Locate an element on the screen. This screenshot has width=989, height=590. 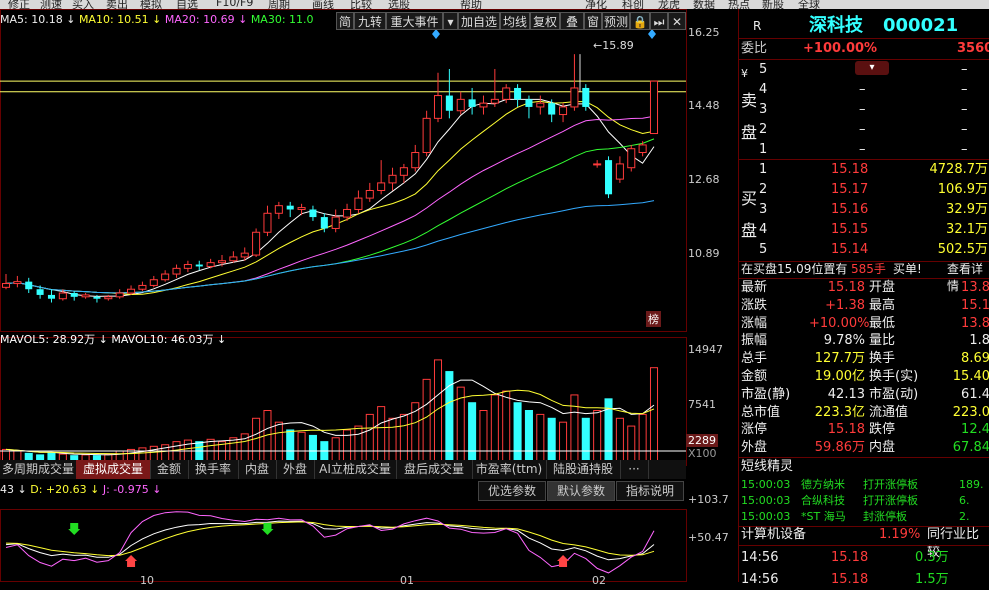
menu-item: 卖出 is located at coordinates (117, 4).